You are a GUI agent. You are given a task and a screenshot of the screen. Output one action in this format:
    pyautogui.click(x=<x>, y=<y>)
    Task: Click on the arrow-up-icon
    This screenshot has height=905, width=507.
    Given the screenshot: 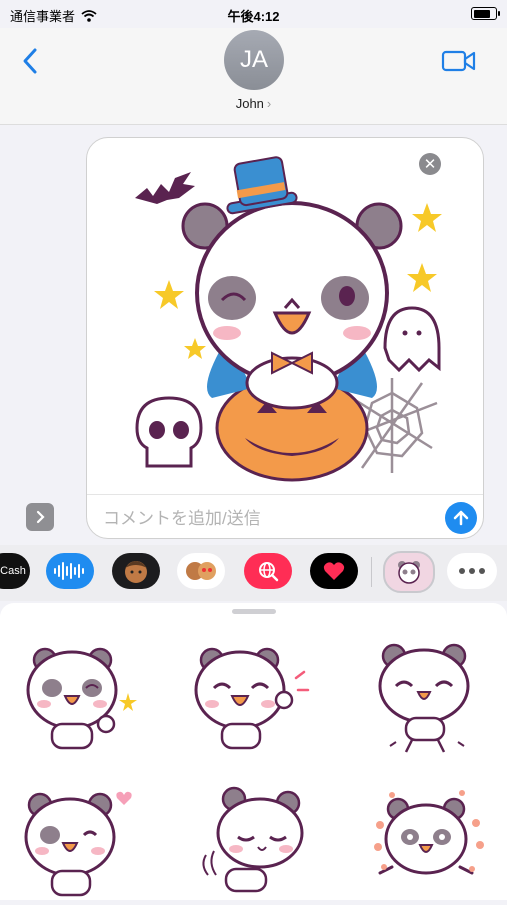 What is the action you would take?
    pyautogui.click(x=461, y=518)
    